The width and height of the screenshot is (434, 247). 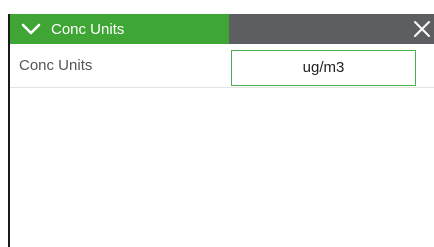 What do you see at coordinates (31, 29) in the screenshot?
I see `chevron-down-icon` at bounding box center [31, 29].